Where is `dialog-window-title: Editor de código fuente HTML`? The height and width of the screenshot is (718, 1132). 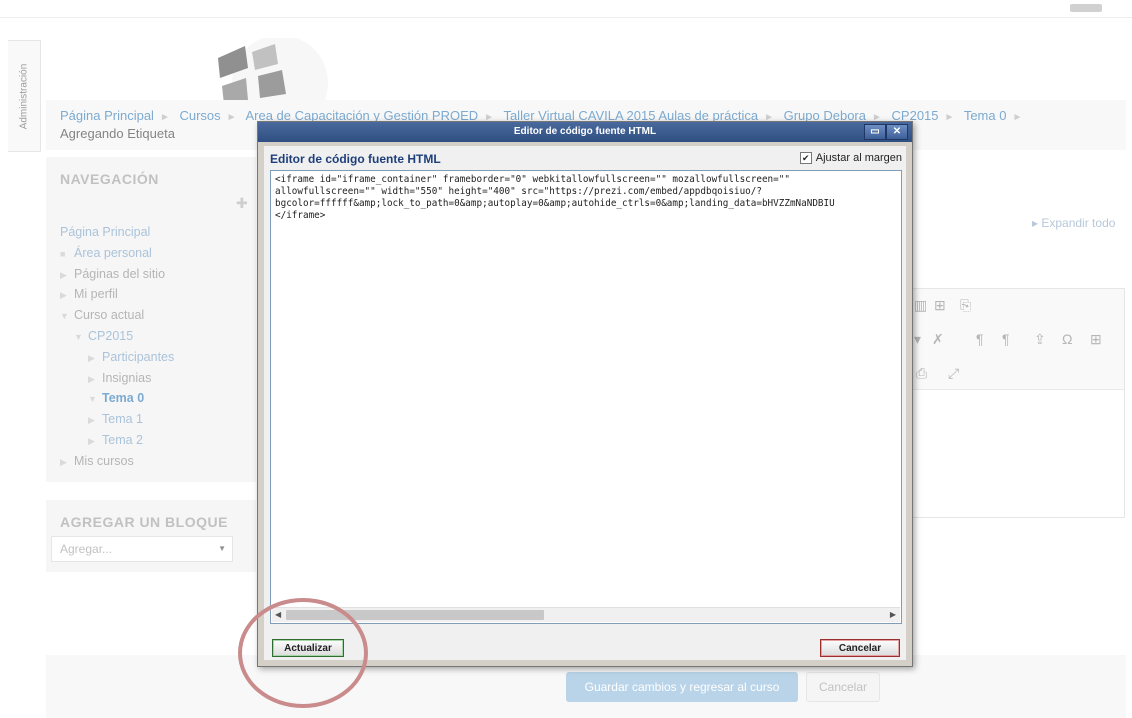
dialog-window-title: Editor de código fuente HTML is located at coordinates (585, 131).